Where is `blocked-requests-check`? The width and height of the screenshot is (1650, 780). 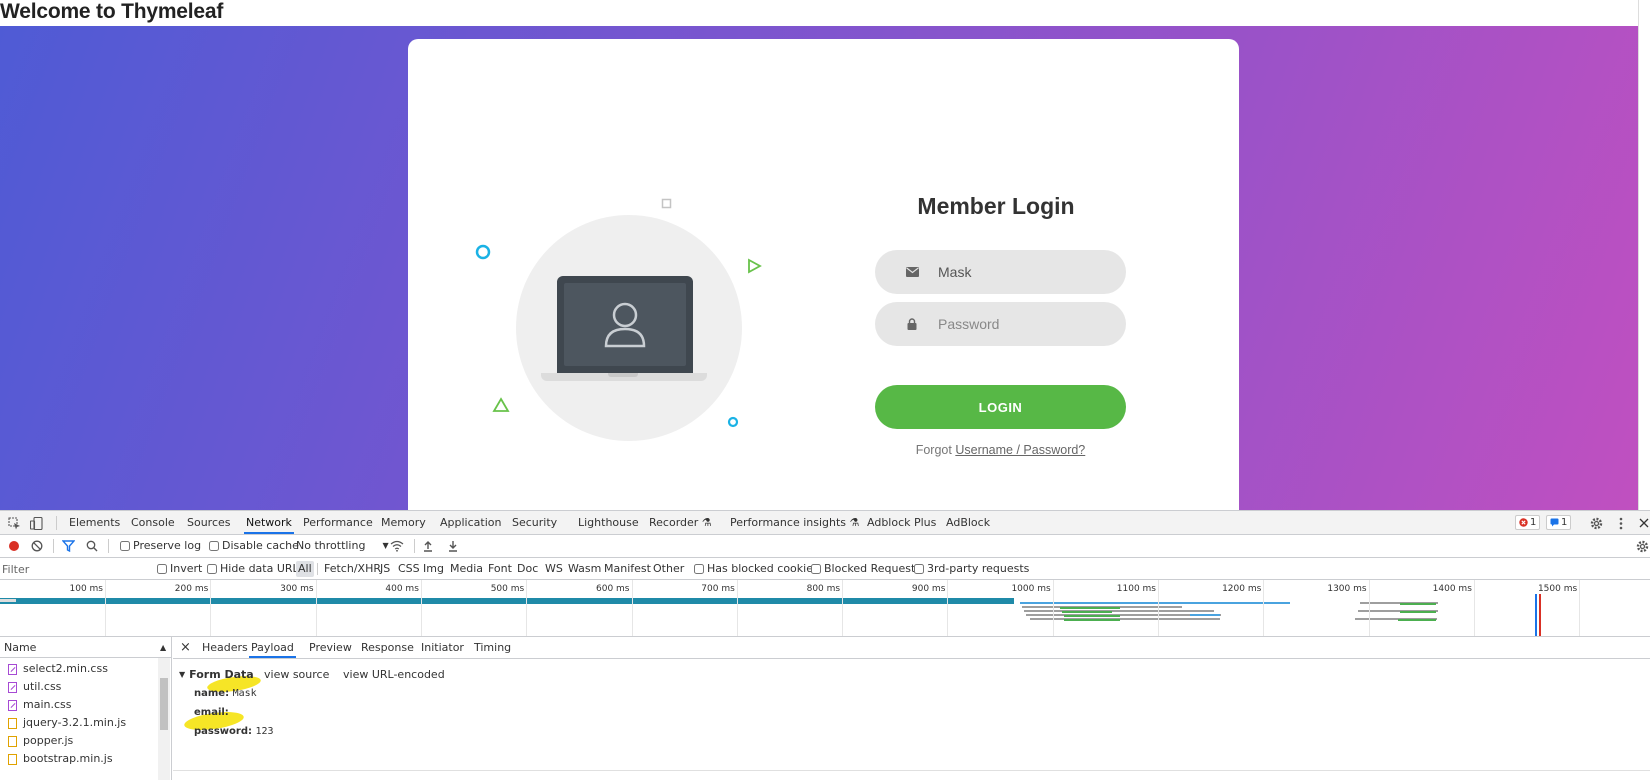
blocked-requests-check is located at coordinates (816, 569).